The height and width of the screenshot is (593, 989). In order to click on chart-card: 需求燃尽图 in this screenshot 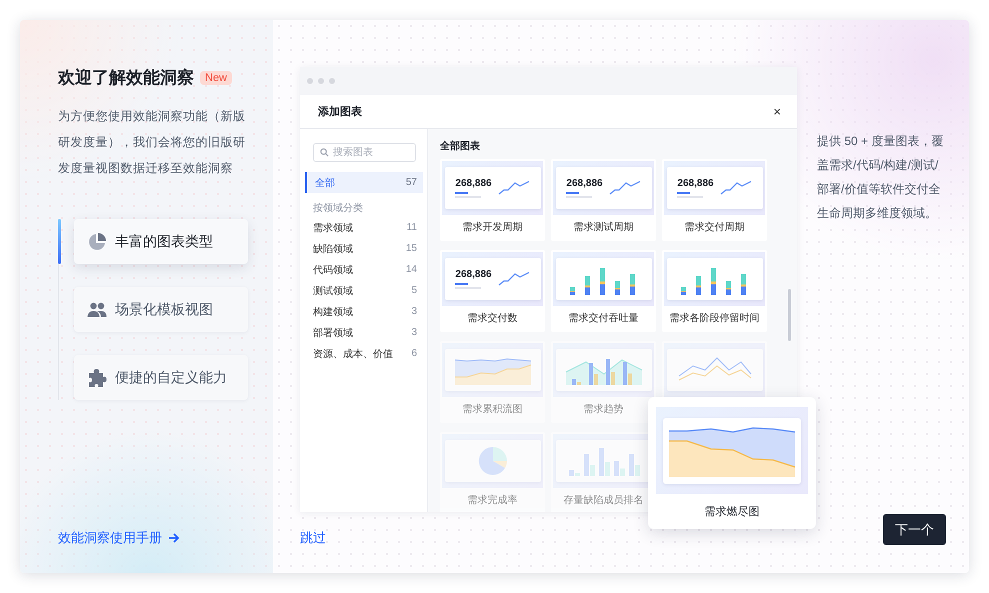, I will do `click(732, 463)`.